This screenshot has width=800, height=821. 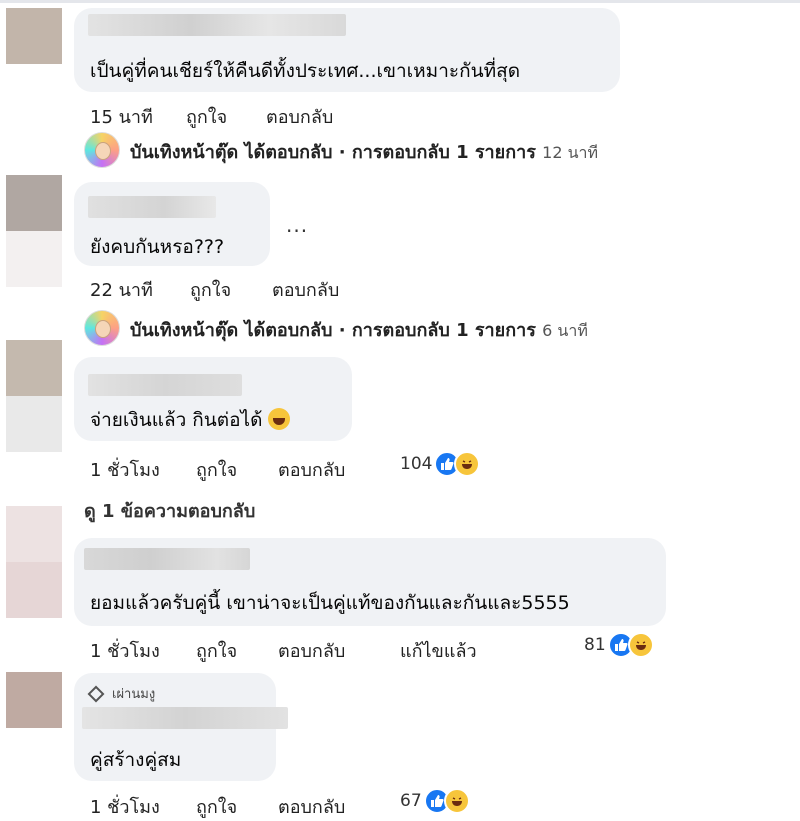 What do you see at coordinates (121, 289) in the screenshot?
I see `comment-time: 22 นาที` at bounding box center [121, 289].